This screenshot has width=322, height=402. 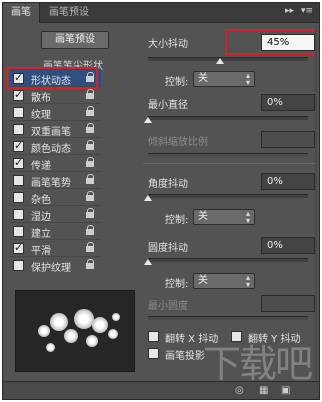 What do you see at coordinates (177, 220) in the screenshot?
I see `angle-control-label: 控制:` at bounding box center [177, 220].